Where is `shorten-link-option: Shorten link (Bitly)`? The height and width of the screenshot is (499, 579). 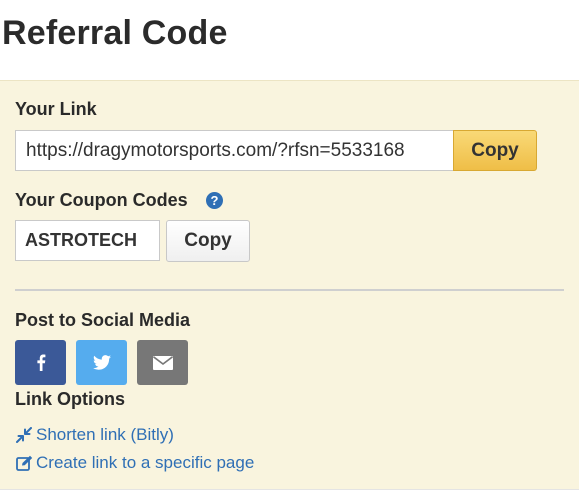 shorten-link-option: Shorten link (Bitly) is located at coordinates (94, 435).